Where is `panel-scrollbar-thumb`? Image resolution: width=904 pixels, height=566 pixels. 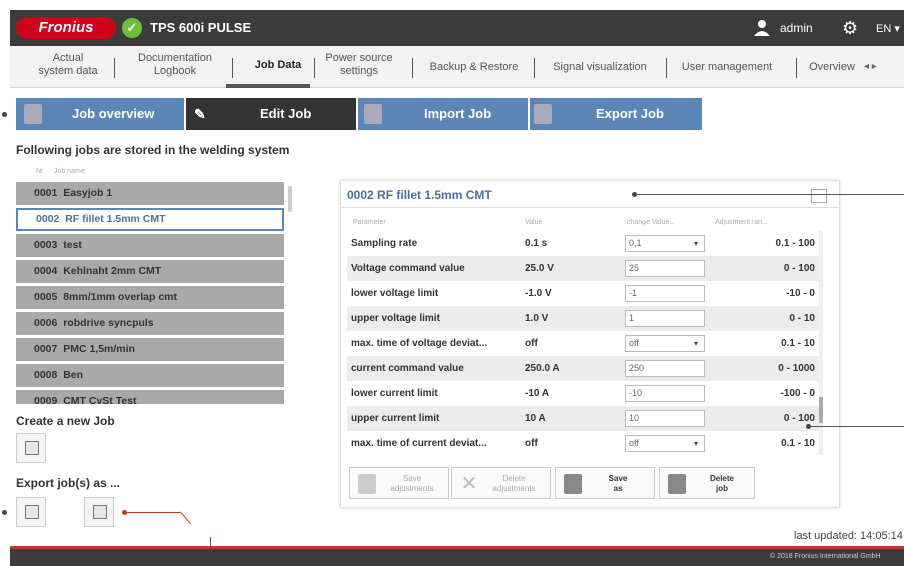
panel-scrollbar-thumb is located at coordinates (821, 410).